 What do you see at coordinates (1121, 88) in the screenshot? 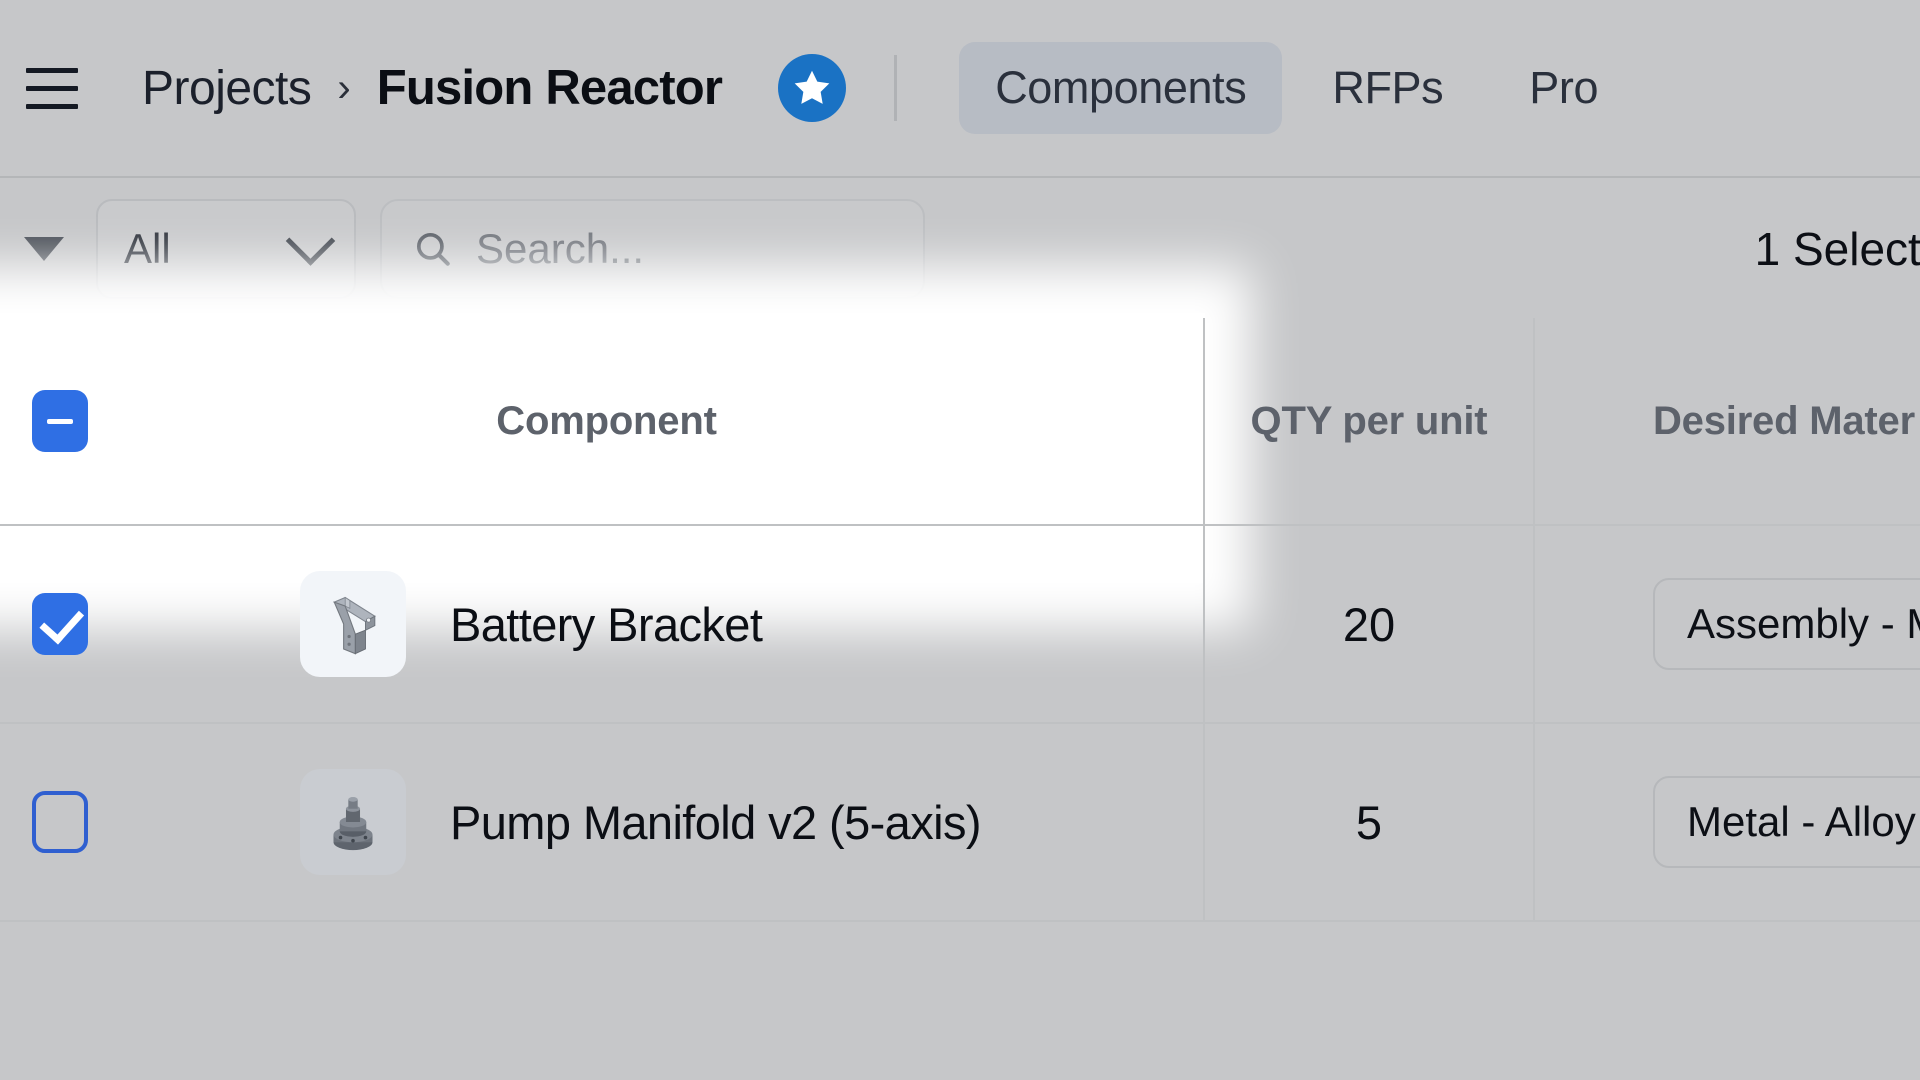
I see `tab-components: Components` at bounding box center [1121, 88].